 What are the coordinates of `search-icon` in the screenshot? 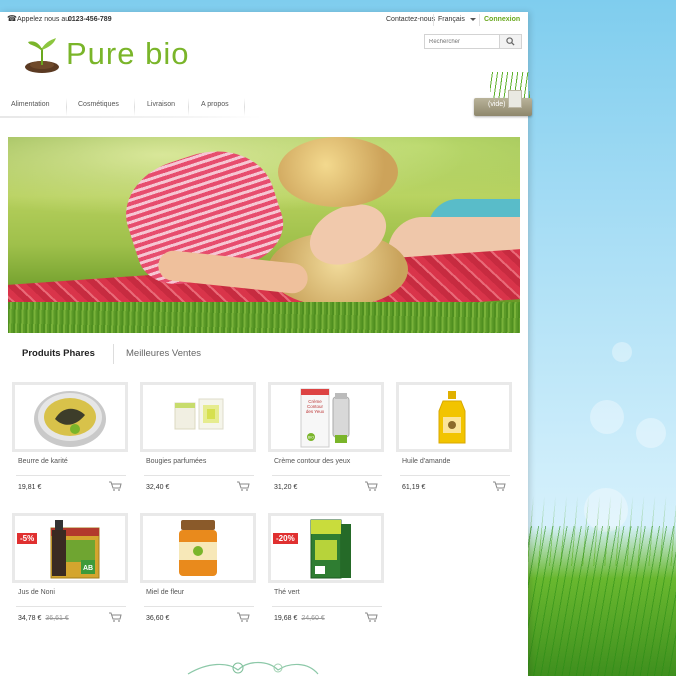 It's located at (510, 41).